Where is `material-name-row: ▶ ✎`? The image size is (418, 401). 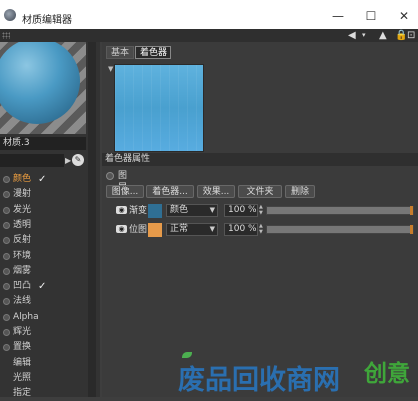
material-name-row: ▶ ✎ is located at coordinates (43, 160).